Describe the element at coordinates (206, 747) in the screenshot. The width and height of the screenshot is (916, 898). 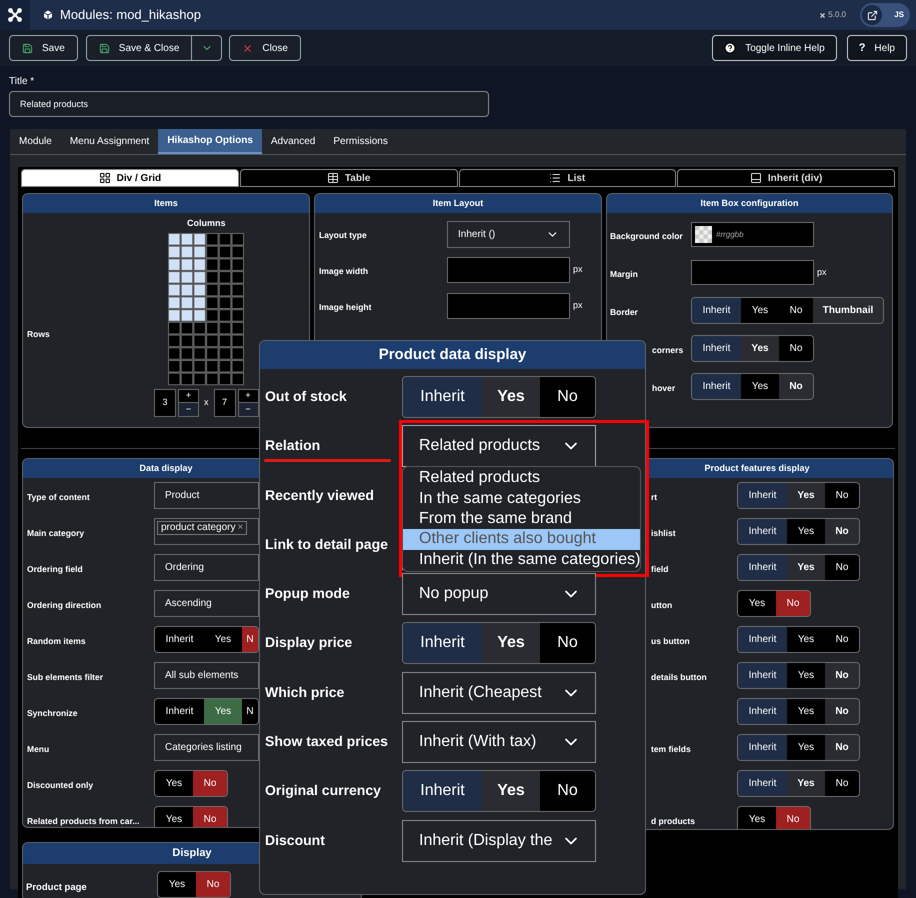
I see `select-field: Categories listing` at that location.